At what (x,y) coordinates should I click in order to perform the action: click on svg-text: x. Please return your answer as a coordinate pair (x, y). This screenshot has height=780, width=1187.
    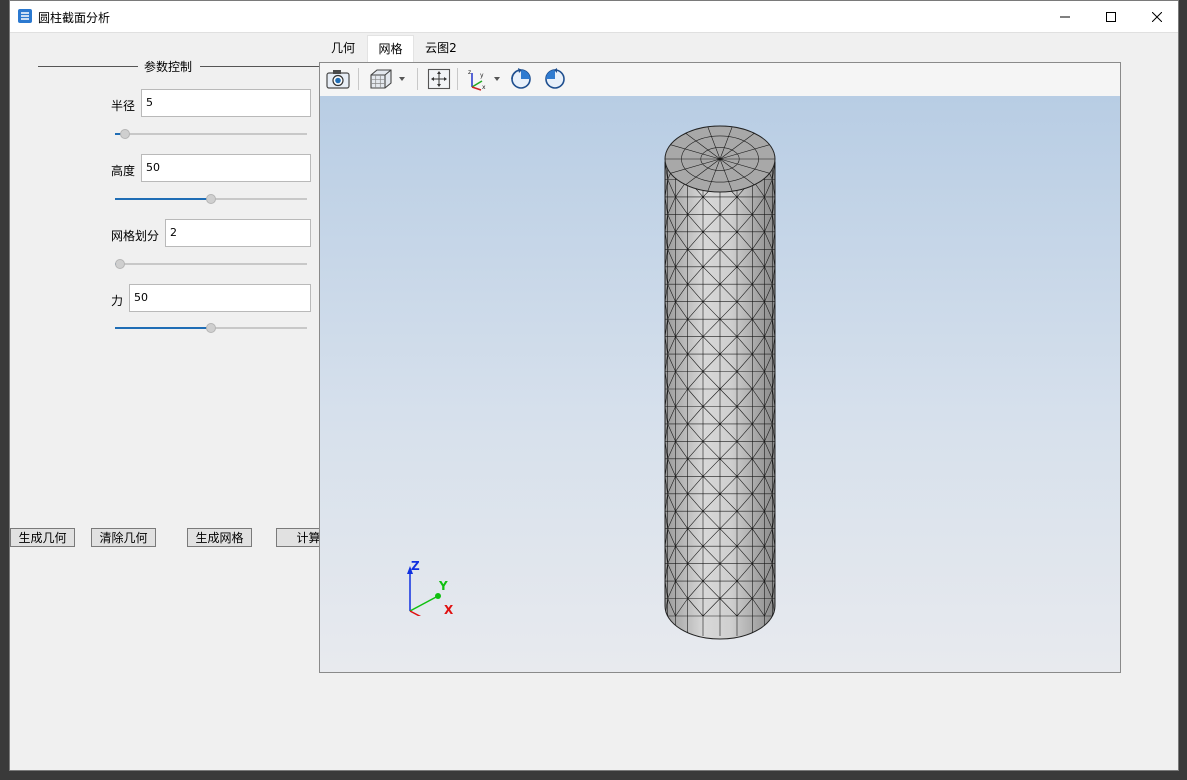
    Looking at the image, I should click on (484, 87).